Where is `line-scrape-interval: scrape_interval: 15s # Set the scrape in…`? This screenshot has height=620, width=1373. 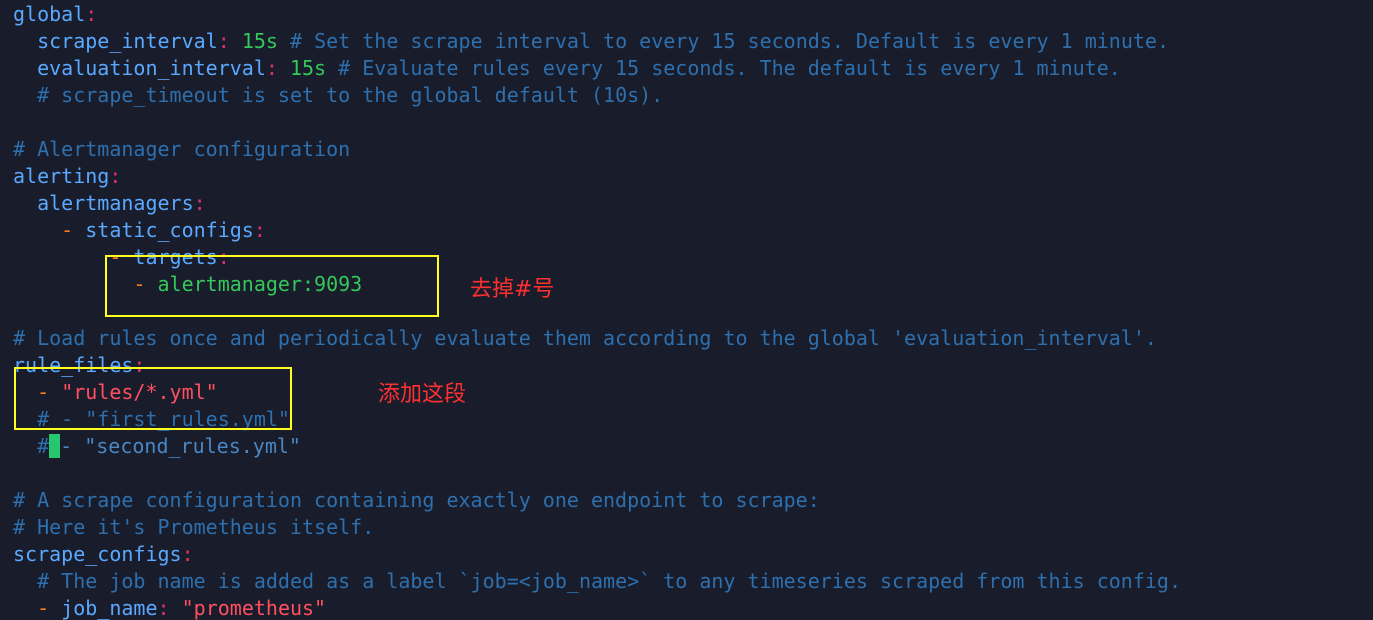 line-scrape-interval: scrape_interval: 15s # Set the scrape in… is located at coordinates (591, 41).